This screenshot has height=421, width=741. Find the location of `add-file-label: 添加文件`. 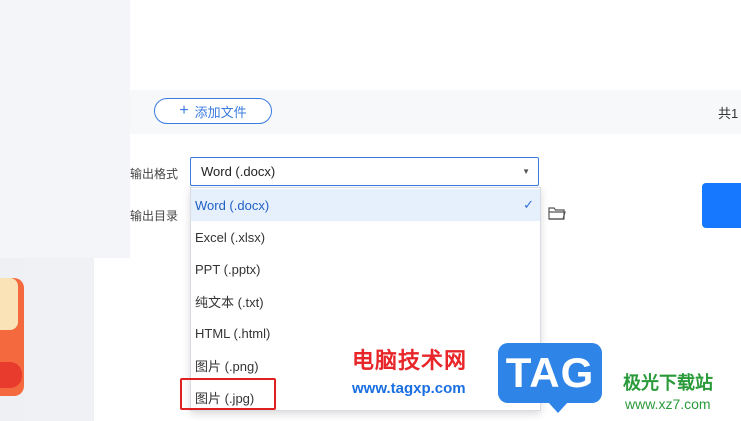

add-file-label: 添加文件 is located at coordinates (220, 112).